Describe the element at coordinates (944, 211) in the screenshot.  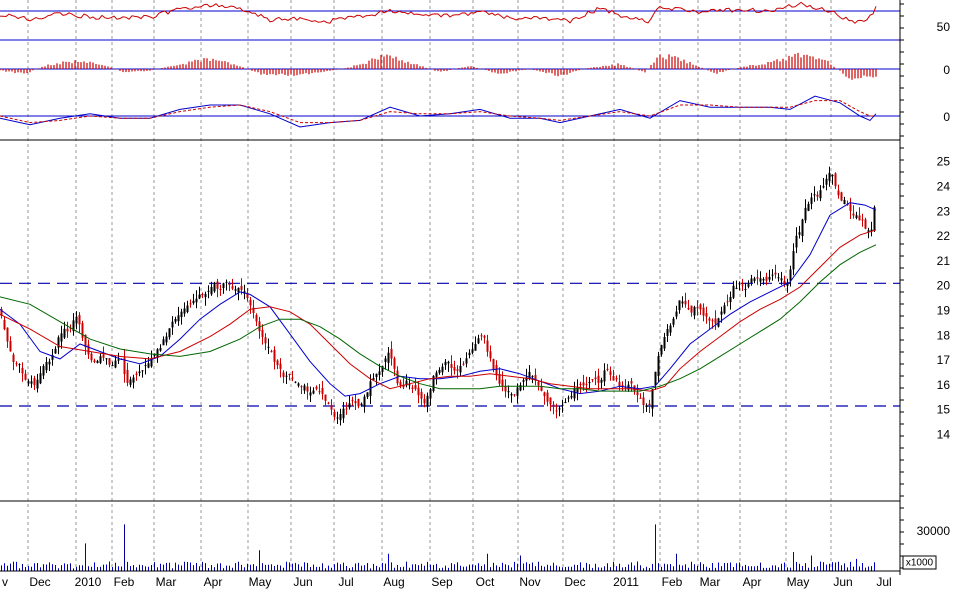
I see `price-tick-label: 23` at that location.